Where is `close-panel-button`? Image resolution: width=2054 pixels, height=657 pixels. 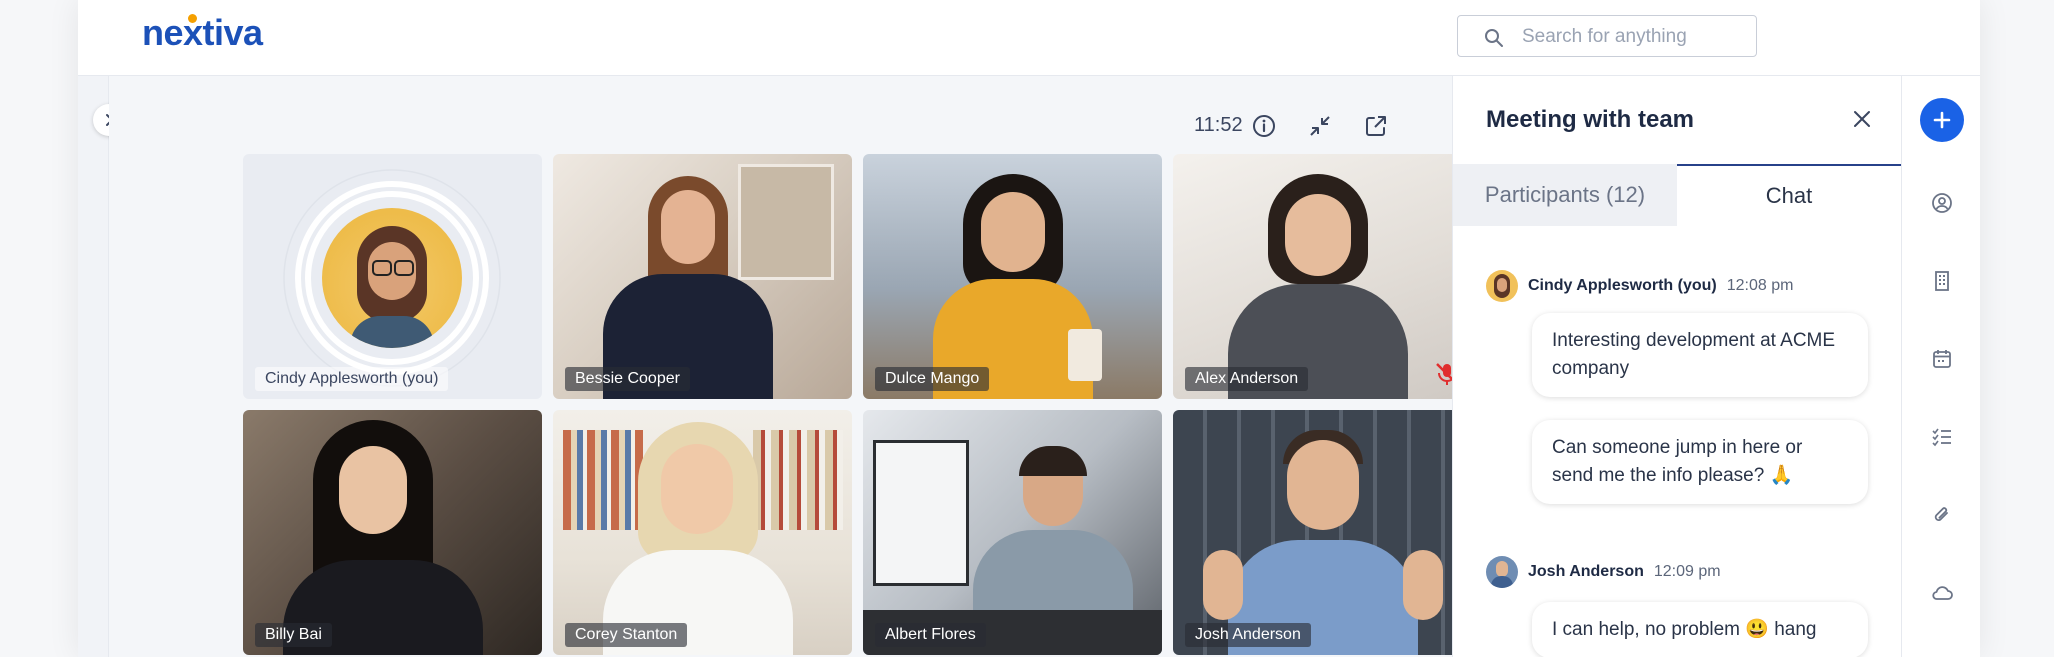 close-panel-button is located at coordinates (1862, 119).